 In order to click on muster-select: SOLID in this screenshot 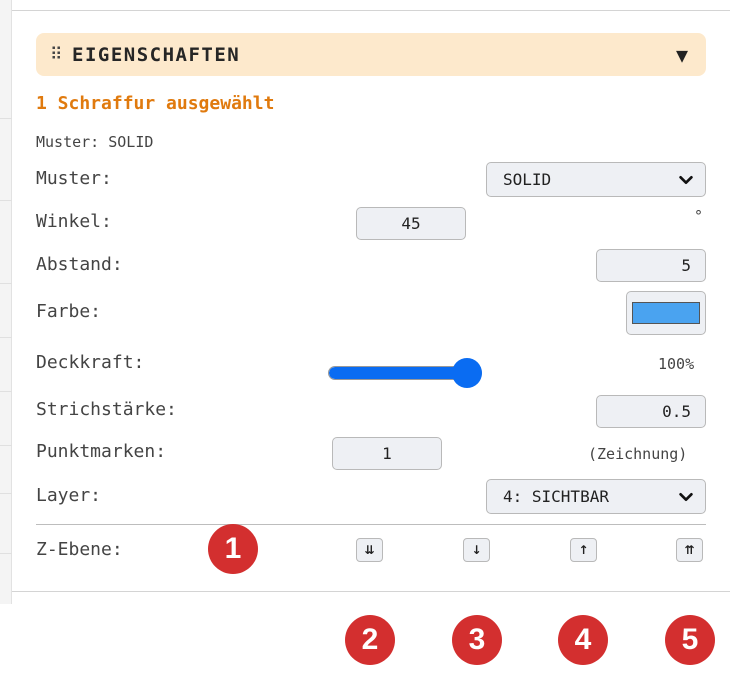, I will do `click(596, 179)`.